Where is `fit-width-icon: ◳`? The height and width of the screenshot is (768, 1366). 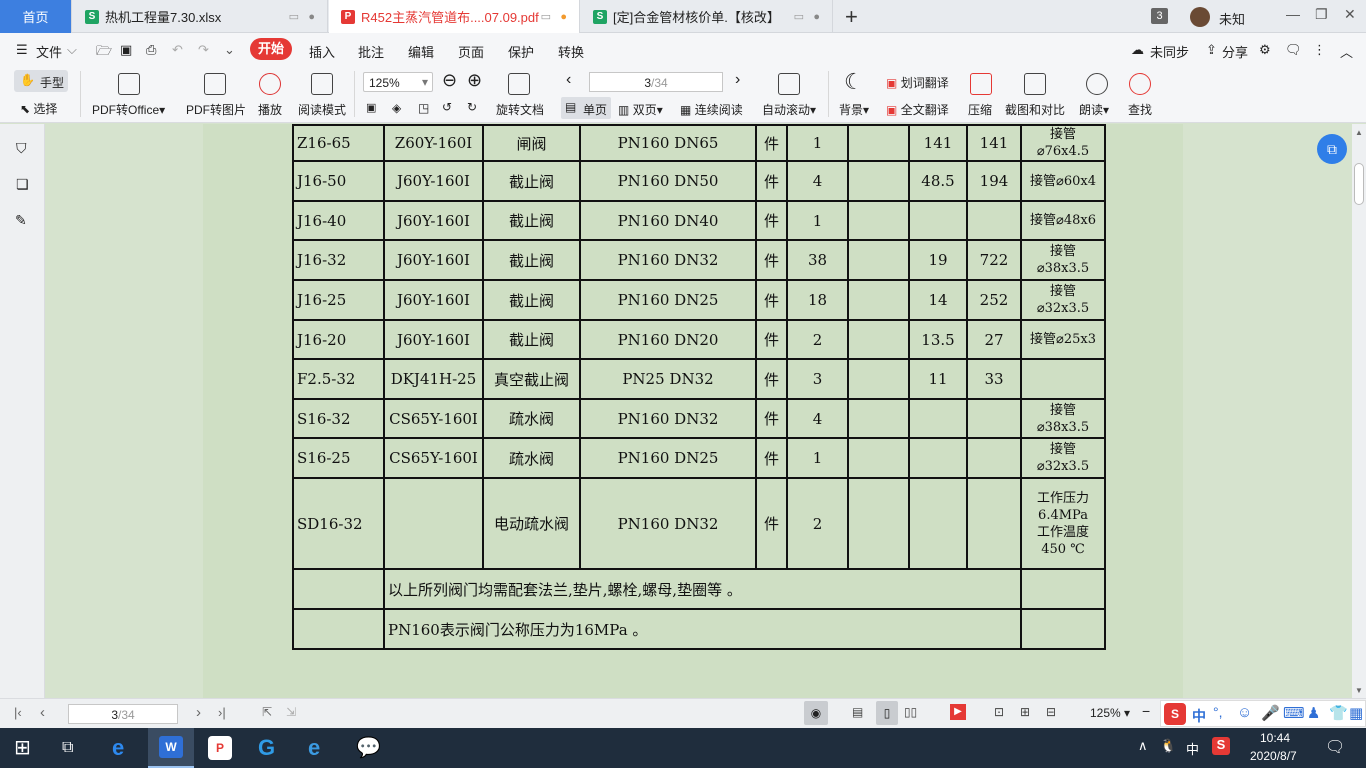
fit-width-icon: ◳ is located at coordinates (423, 108).